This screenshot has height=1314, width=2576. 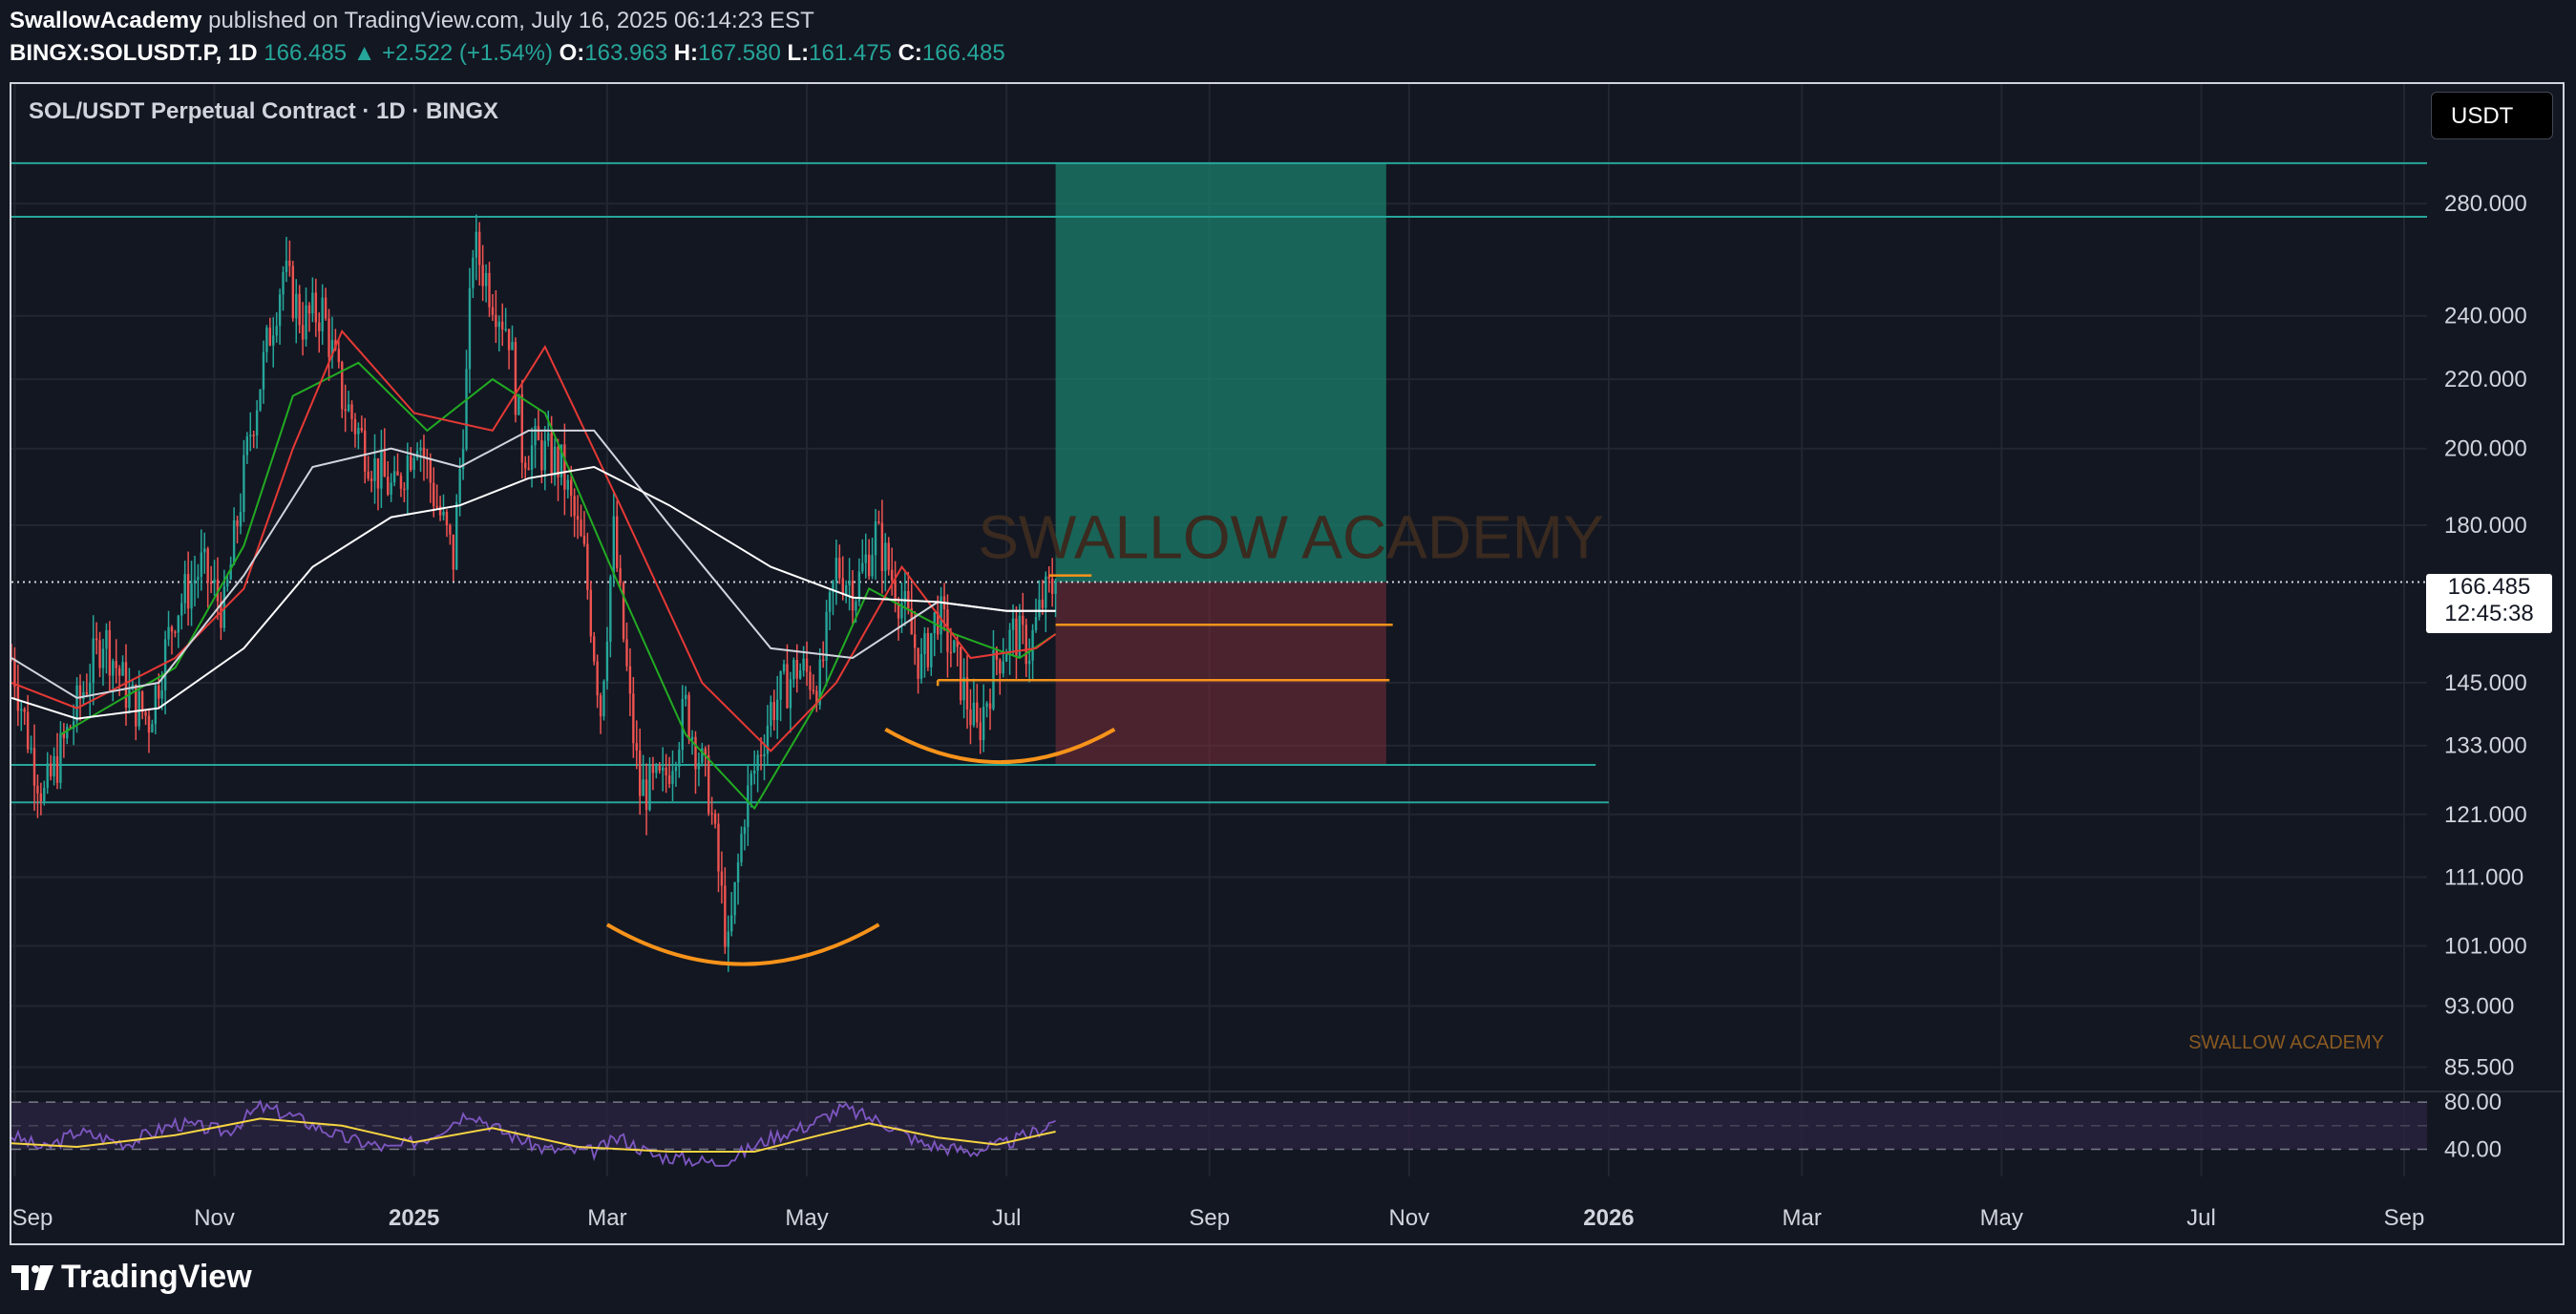 I want to click on author-name: SwallowAcademy, so click(x=105, y=20).